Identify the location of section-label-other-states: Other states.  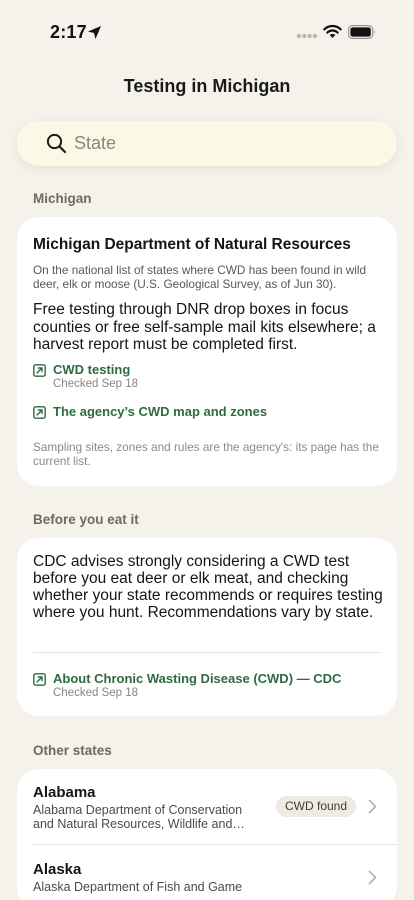
(72, 750).